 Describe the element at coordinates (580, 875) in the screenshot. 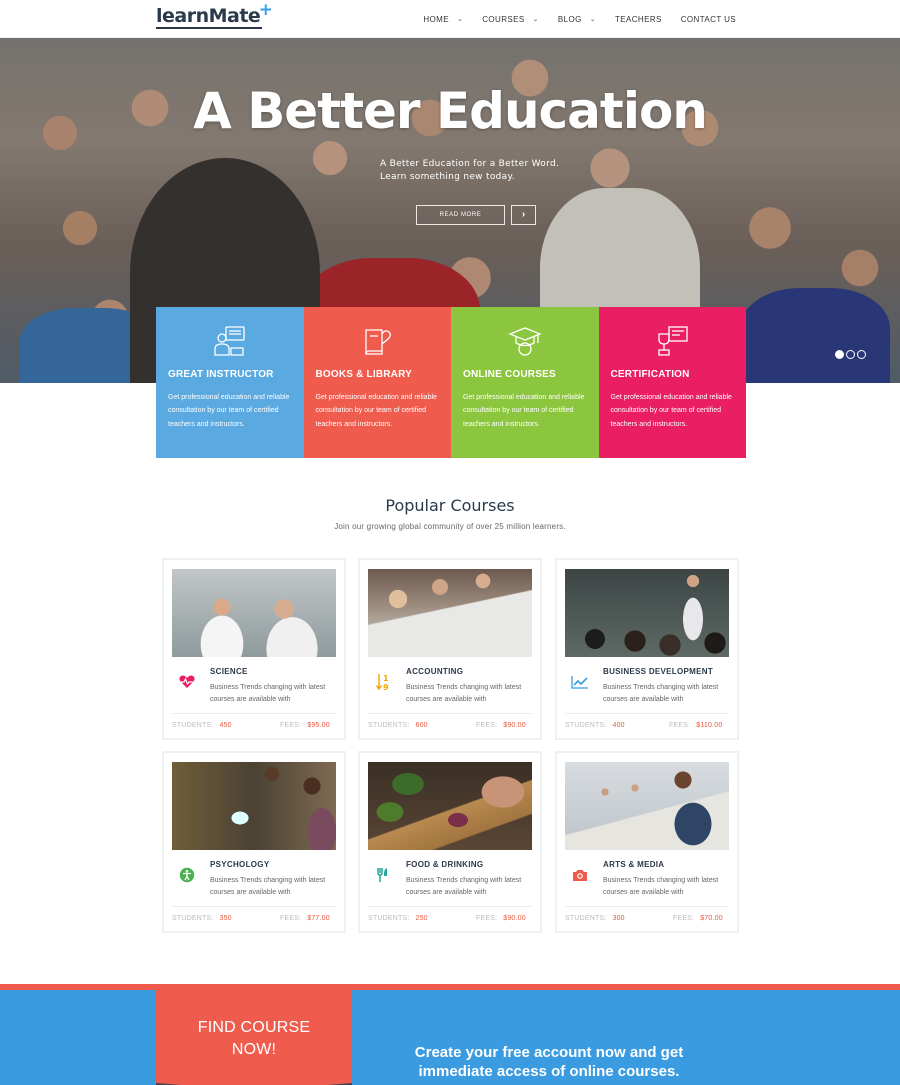

I see `camera-icon` at that location.